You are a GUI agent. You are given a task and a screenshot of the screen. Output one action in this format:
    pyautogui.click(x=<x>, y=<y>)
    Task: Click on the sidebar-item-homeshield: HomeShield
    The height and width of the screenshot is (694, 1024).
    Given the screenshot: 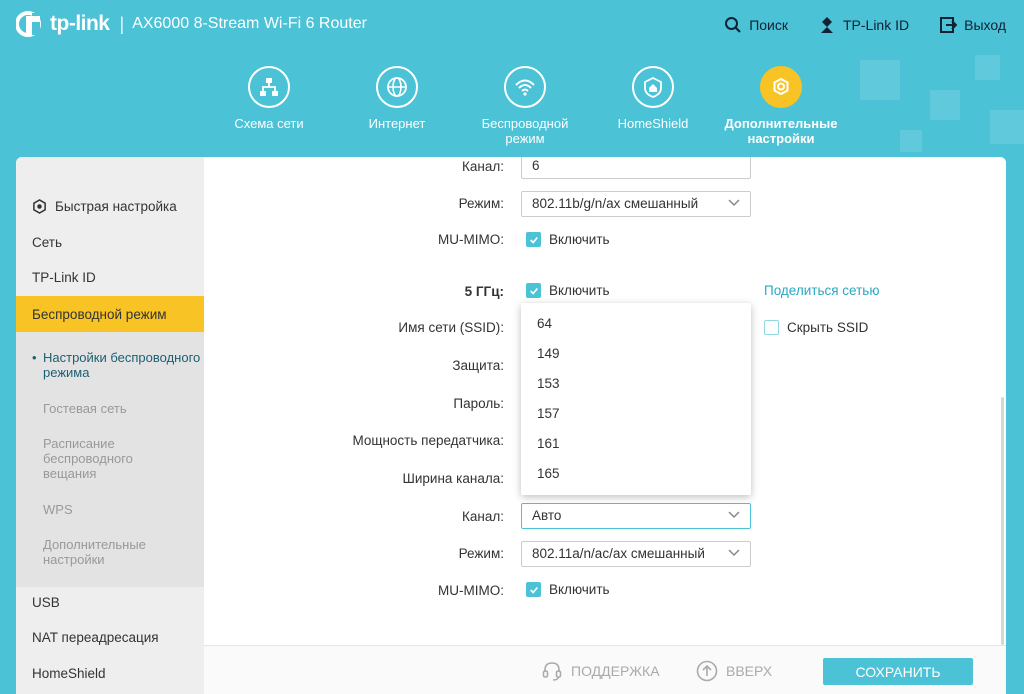 What is the action you would take?
    pyautogui.click(x=110, y=673)
    